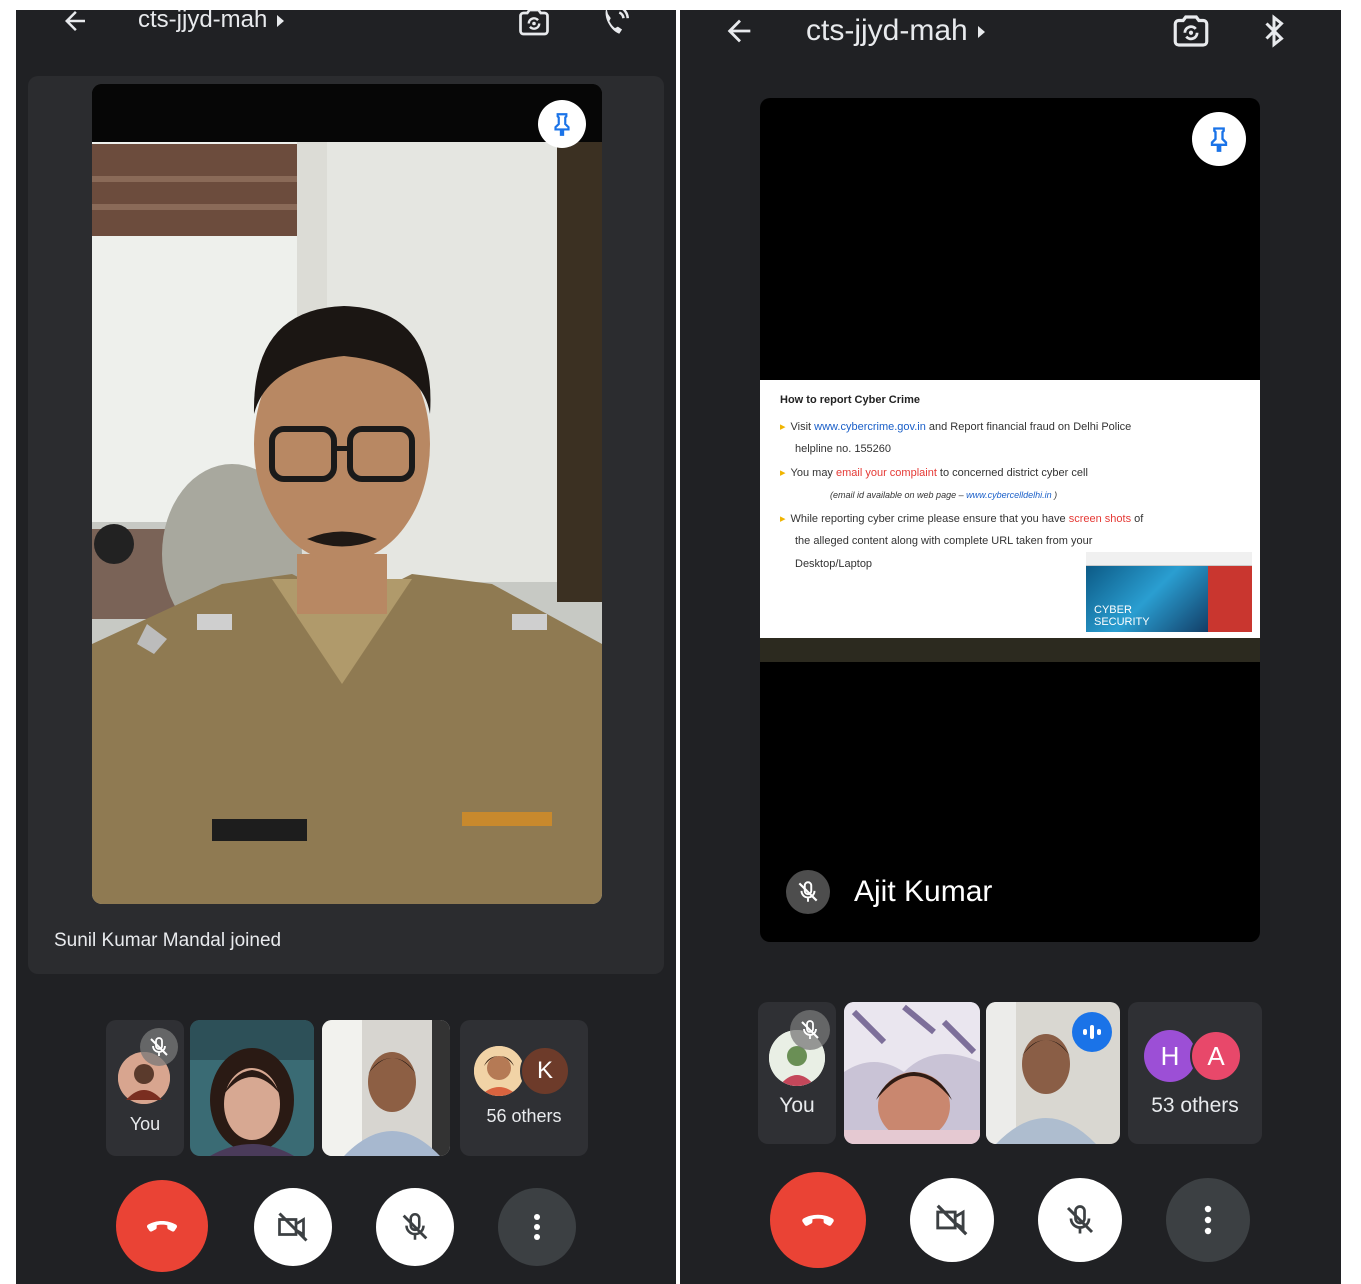  Describe the element at coordinates (1113, 610) in the screenshot. I see `cyber-text-line1: CYBER` at that location.